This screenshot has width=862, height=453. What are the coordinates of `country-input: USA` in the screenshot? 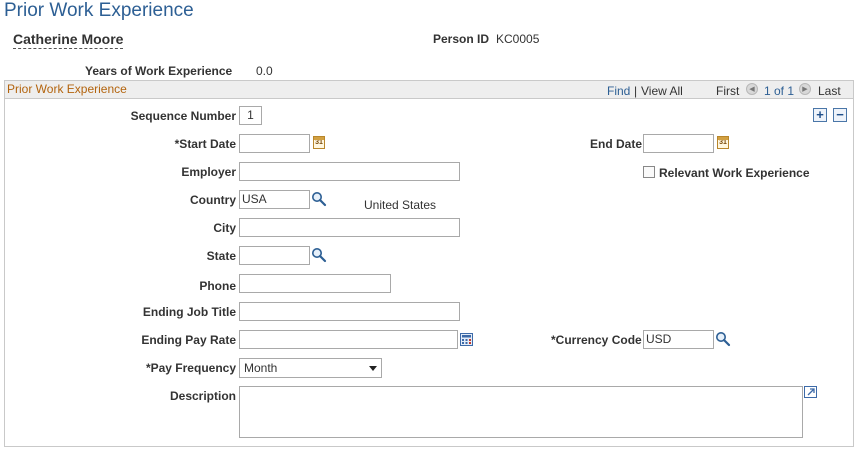 It's located at (274, 199).